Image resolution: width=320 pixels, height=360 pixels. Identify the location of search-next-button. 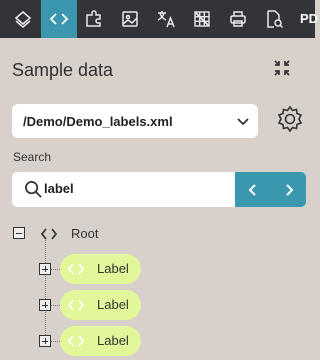
(288, 189).